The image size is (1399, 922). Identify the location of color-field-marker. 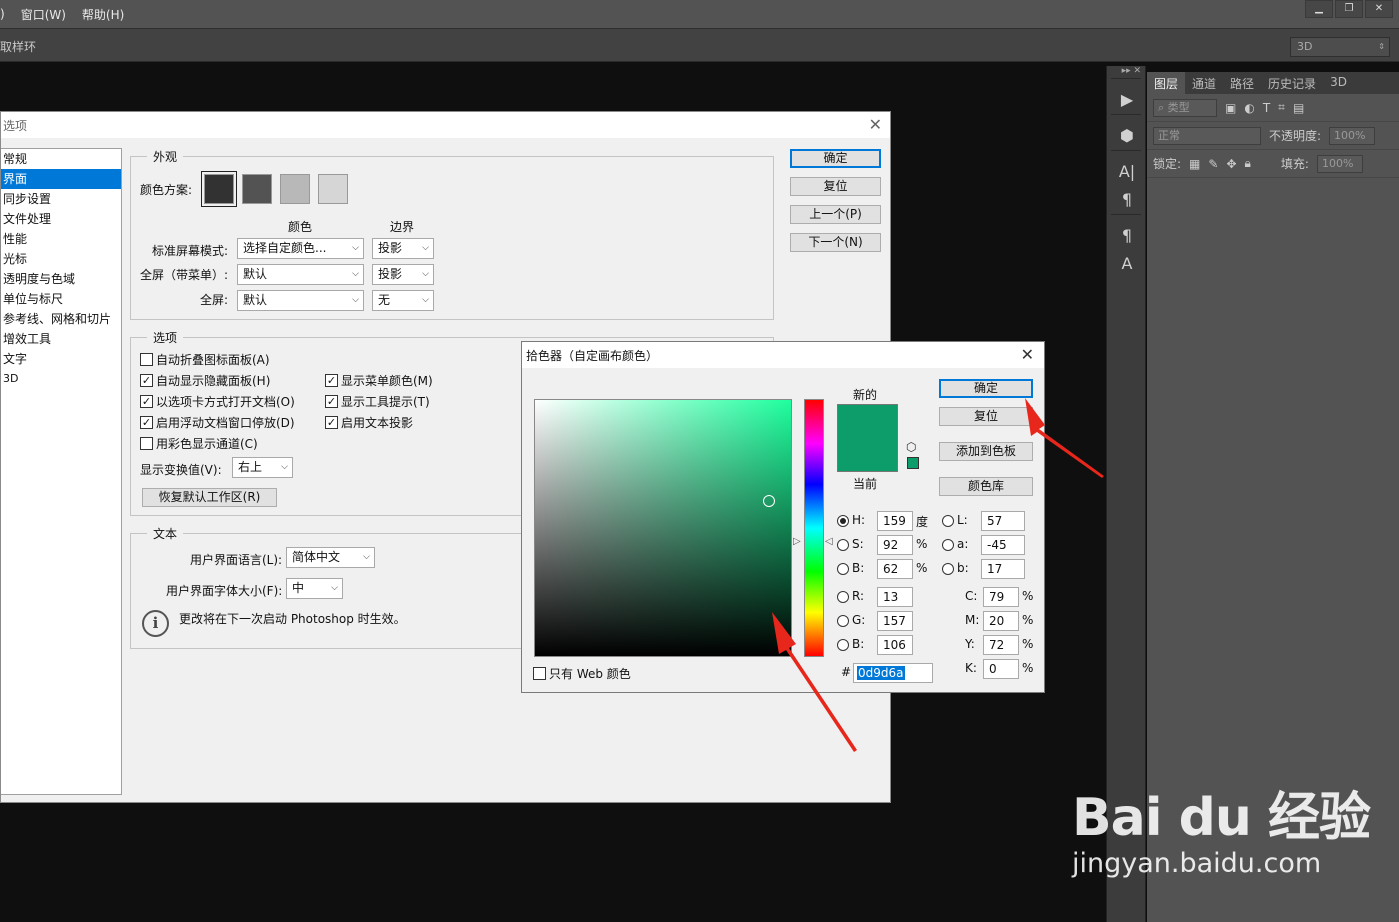
(769, 501).